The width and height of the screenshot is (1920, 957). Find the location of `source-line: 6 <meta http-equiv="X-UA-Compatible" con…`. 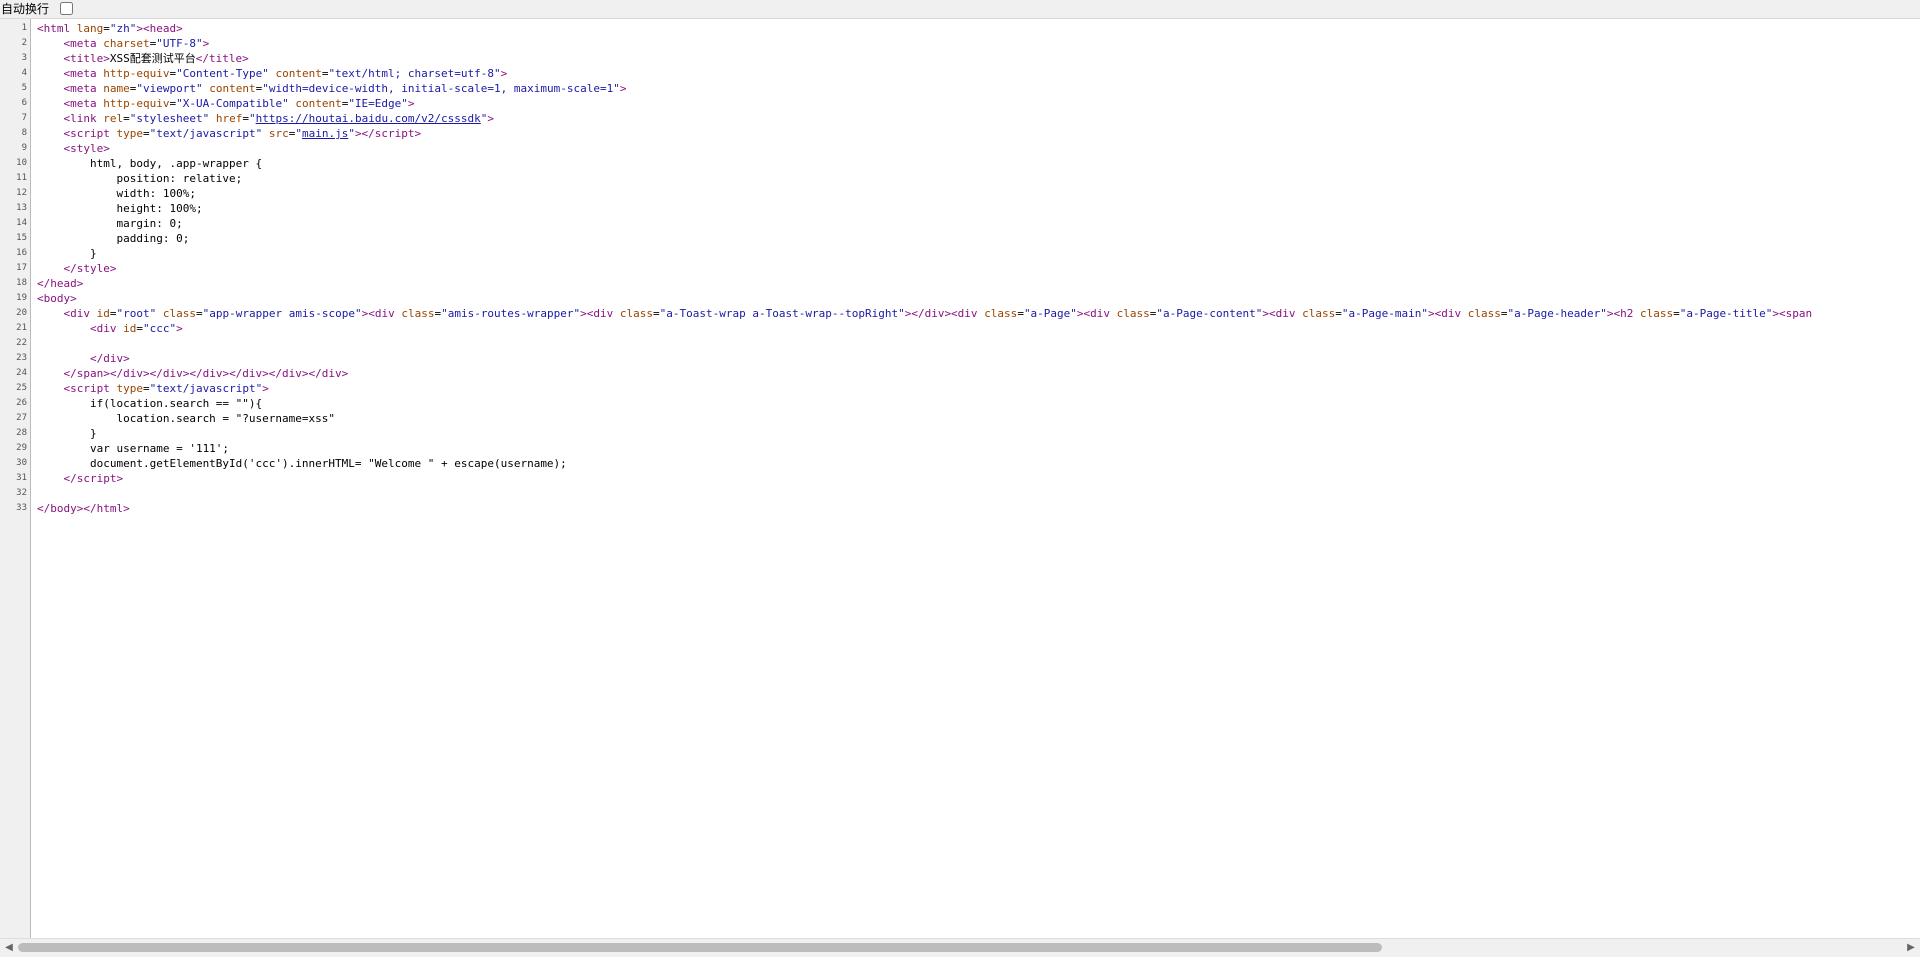

source-line: 6 <meta http-equiv="X-UA-Compatible" con… is located at coordinates (960, 103).